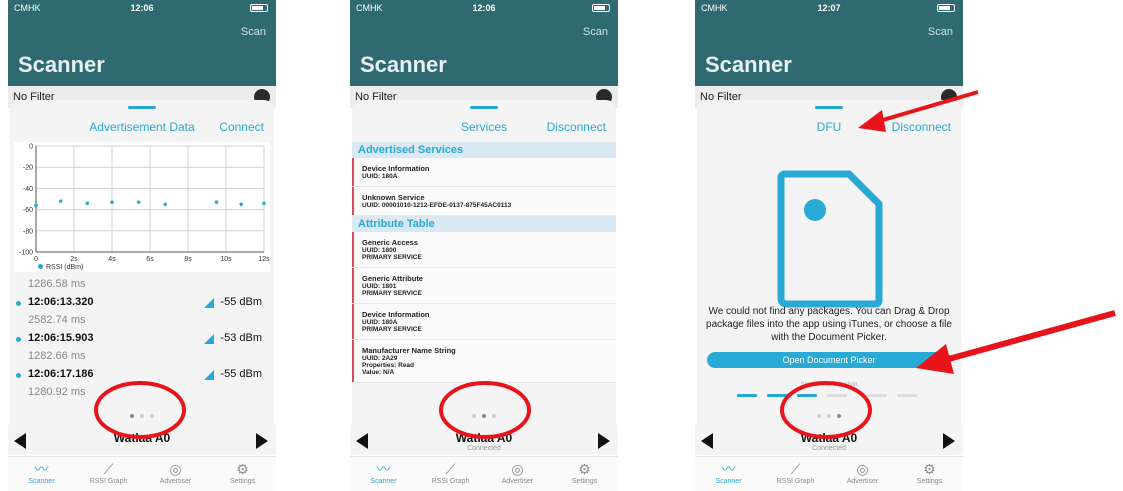 The height and width of the screenshot is (491, 1123). What do you see at coordinates (827, 395) in the screenshot?
I see `step-progress` at bounding box center [827, 395].